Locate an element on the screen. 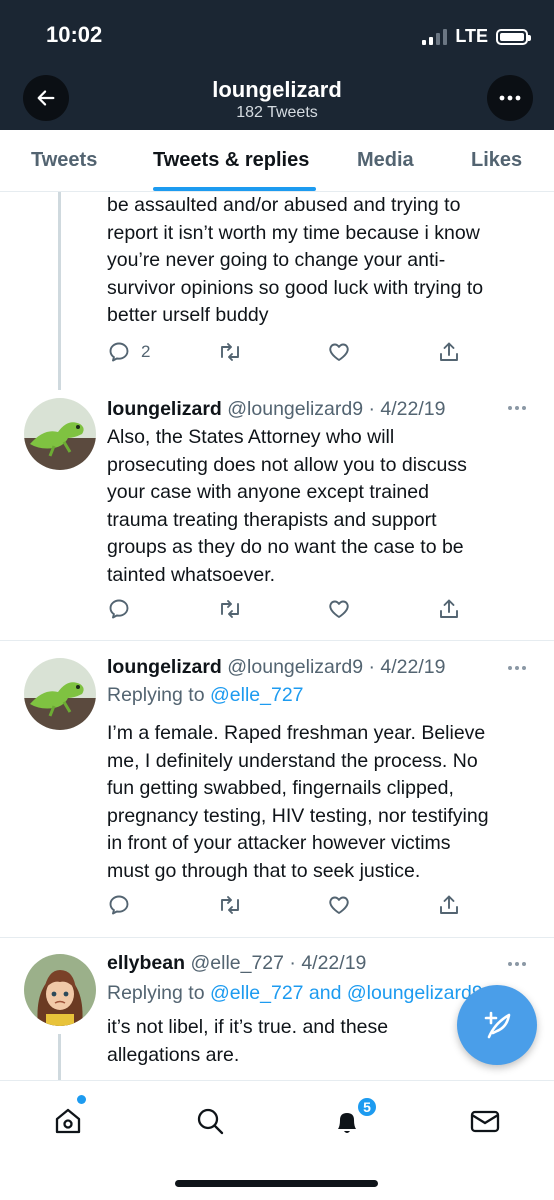 Image resolution: width=554 pixels, height=1200 pixels. nav-search is located at coordinates (210, 1121).